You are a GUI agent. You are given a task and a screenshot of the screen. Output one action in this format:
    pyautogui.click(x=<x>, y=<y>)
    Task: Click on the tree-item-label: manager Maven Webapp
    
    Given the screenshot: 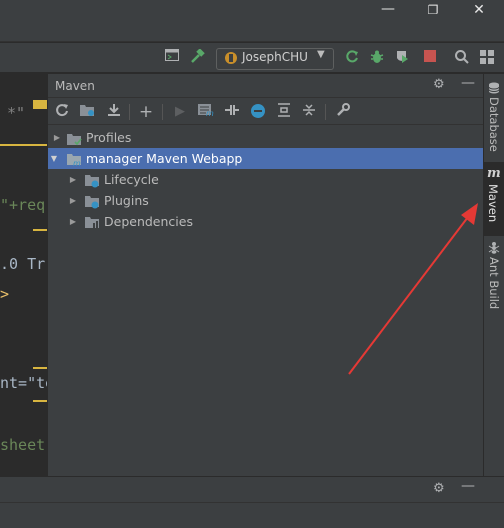 What is the action you would take?
    pyautogui.click(x=164, y=158)
    